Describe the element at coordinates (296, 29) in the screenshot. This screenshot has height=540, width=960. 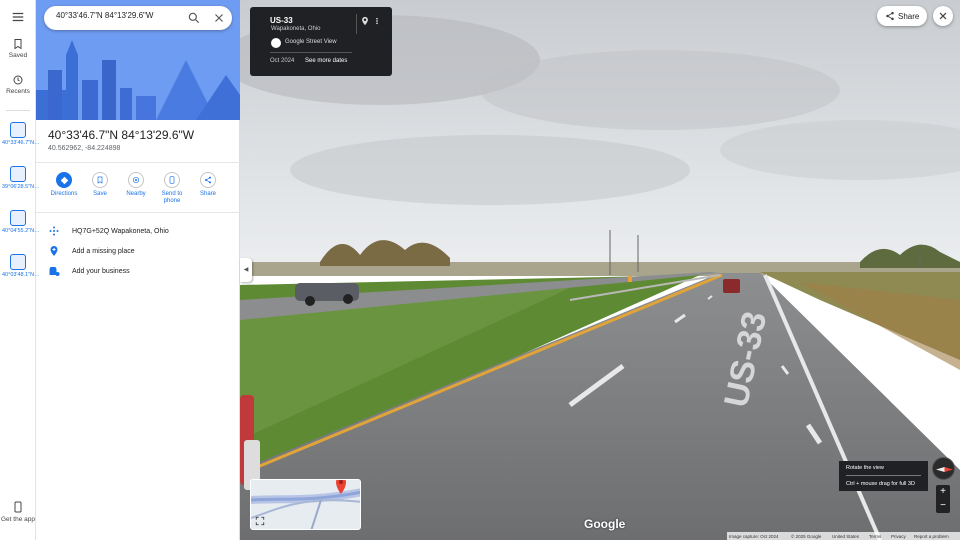
I see `location-name: Wapakoneta, Ohio` at that location.